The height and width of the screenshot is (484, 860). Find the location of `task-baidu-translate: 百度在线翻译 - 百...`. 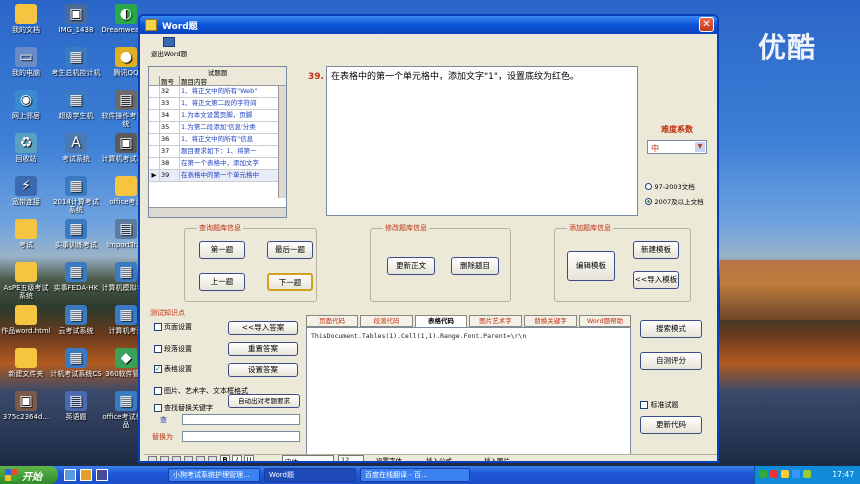

task-baidu-translate: 百度在线翻译 - 百... is located at coordinates (415, 475).